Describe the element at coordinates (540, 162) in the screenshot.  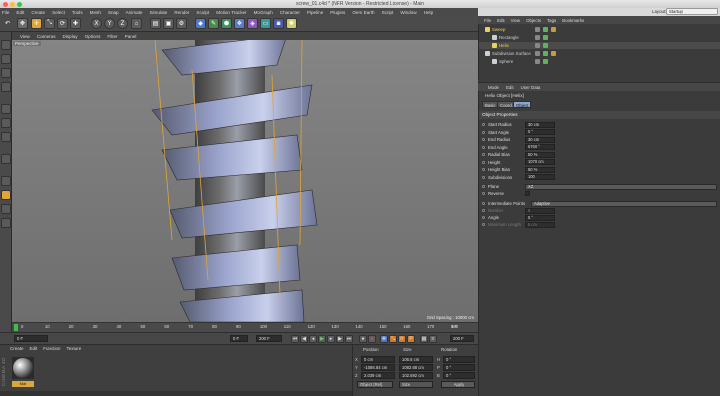
I see `property-value-field: 1070 cm` at that location.